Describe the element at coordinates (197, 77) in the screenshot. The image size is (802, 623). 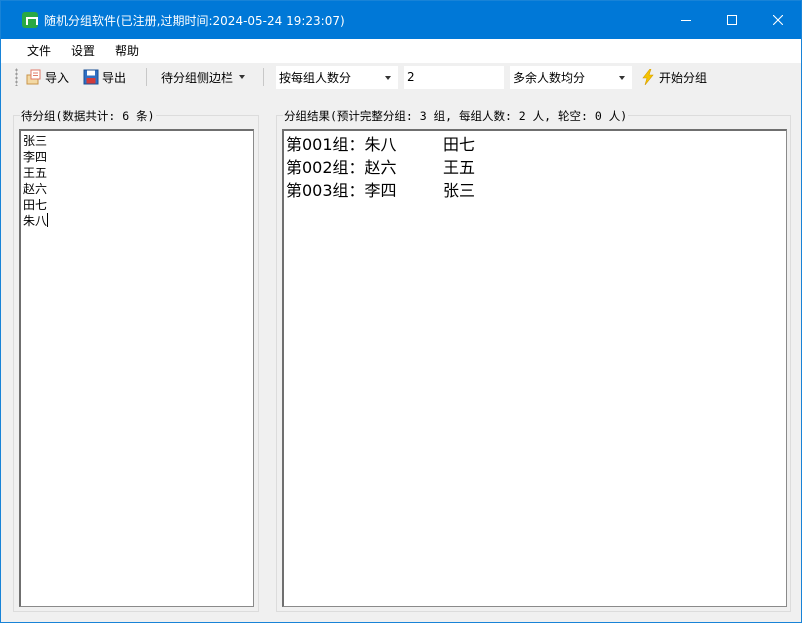
I see `sidebar-dropdown-label: 待分组侧边栏` at that location.